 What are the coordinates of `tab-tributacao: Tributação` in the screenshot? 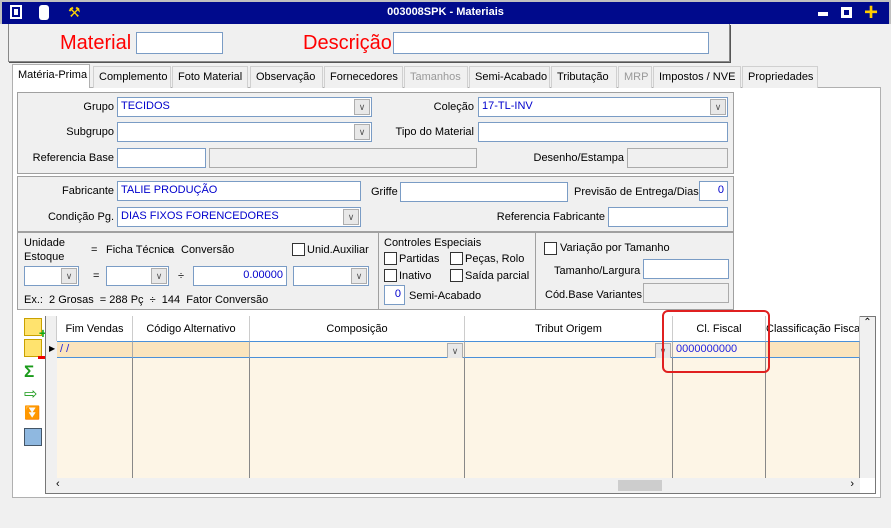 It's located at (584, 77).